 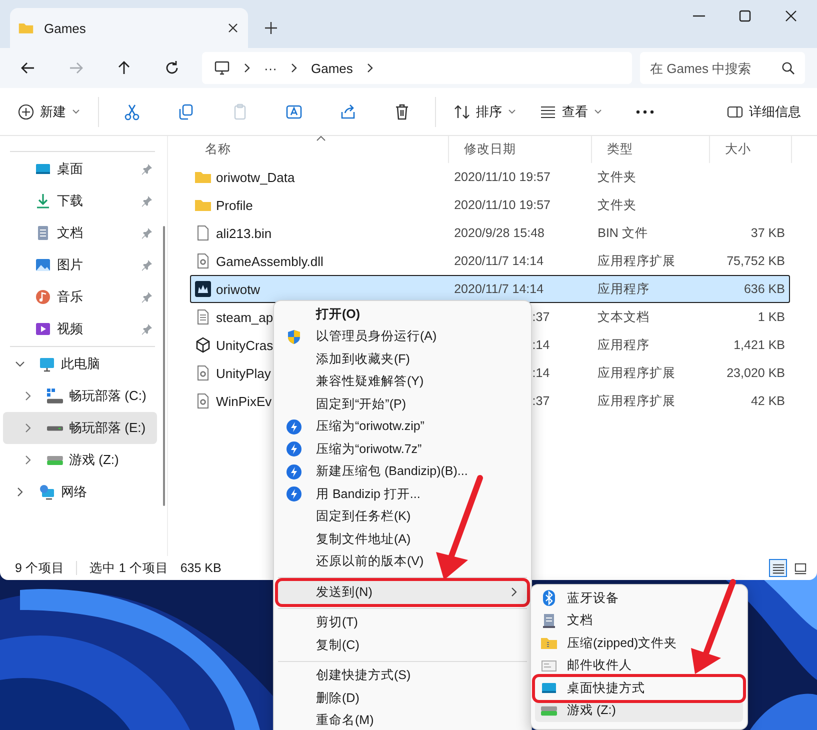 What do you see at coordinates (402, 111) in the screenshot?
I see `delete-icon` at bounding box center [402, 111].